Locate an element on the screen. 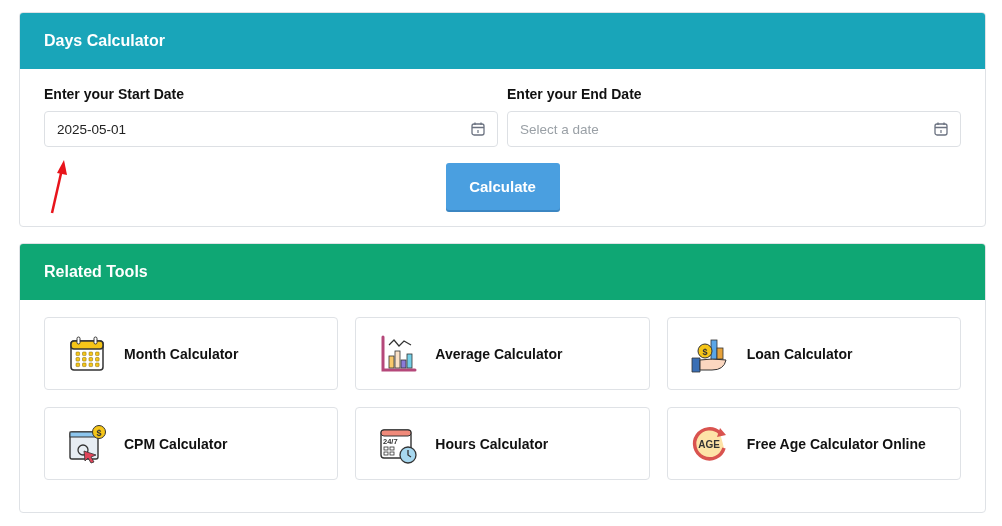 This screenshot has width=1002, height=526. tool-link: $ CPM Calculator is located at coordinates (191, 443).